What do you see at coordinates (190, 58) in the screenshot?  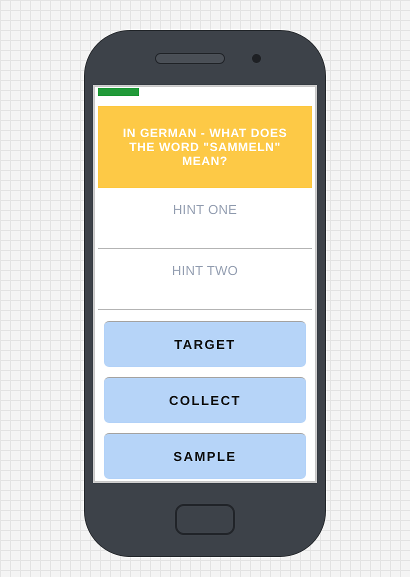 I see `speaker-slot` at bounding box center [190, 58].